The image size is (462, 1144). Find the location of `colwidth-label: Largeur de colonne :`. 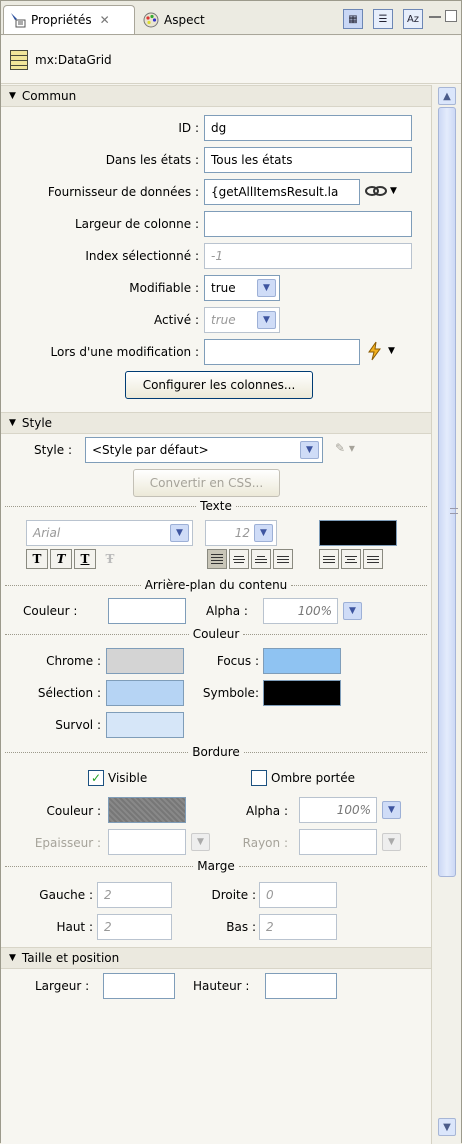

colwidth-label: Largeur de colonne : is located at coordinates (137, 224).